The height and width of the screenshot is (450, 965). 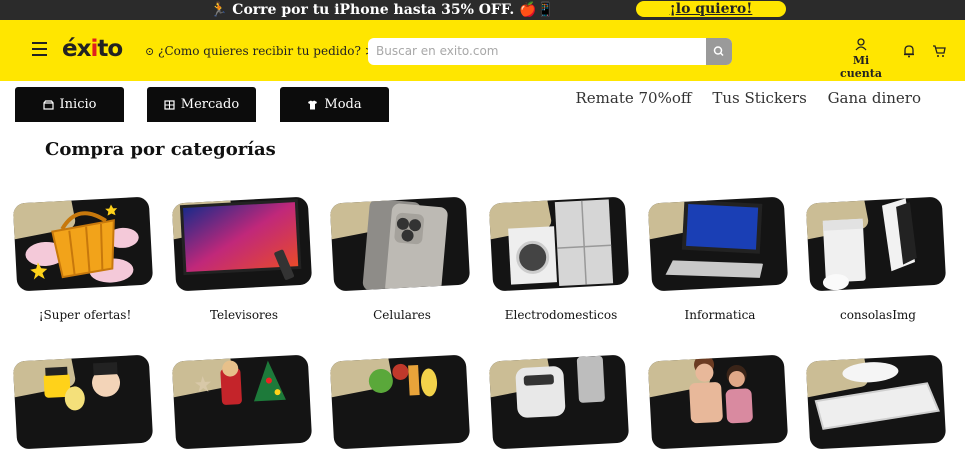 What do you see at coordinates (160, 149) in the screenshot?
I see `section-title: Compra por categorías` at bounding box center [160, 149].